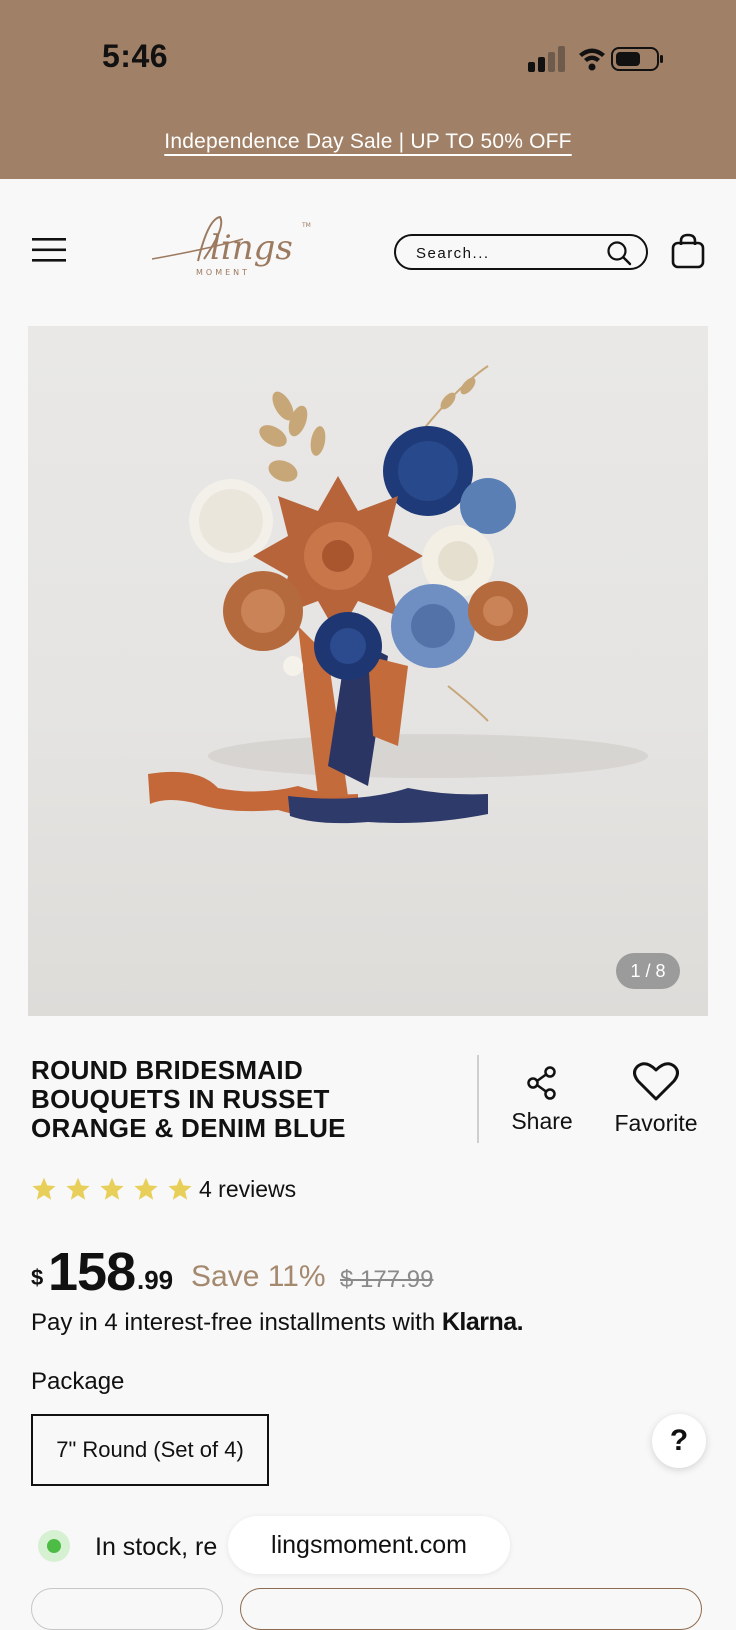 This screenshot has height=1630, width=736. I want to click on promo-link-wrap: Independence Day Sale | UP TO 50% OFF, so click(368, 142).